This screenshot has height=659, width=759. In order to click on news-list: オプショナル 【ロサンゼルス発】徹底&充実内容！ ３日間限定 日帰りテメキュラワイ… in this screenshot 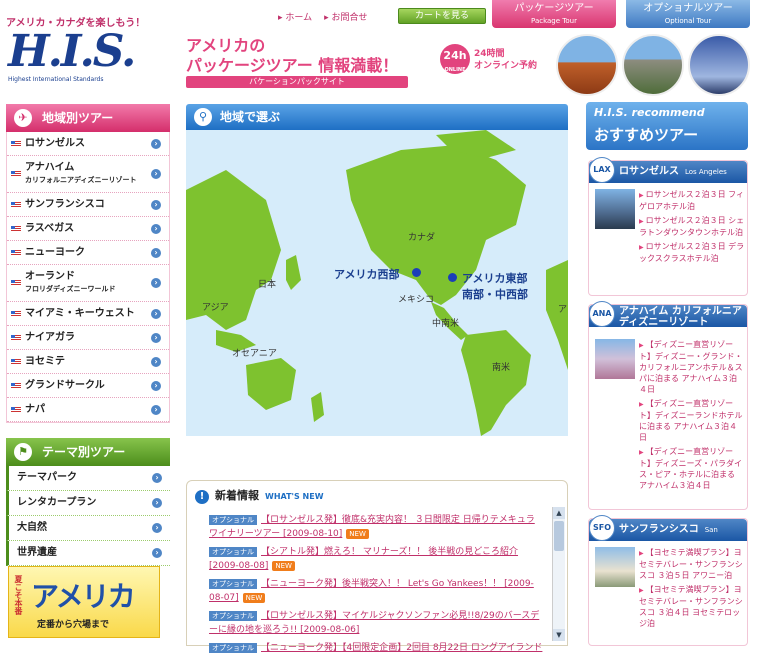, I will do `click(376, 586)`.